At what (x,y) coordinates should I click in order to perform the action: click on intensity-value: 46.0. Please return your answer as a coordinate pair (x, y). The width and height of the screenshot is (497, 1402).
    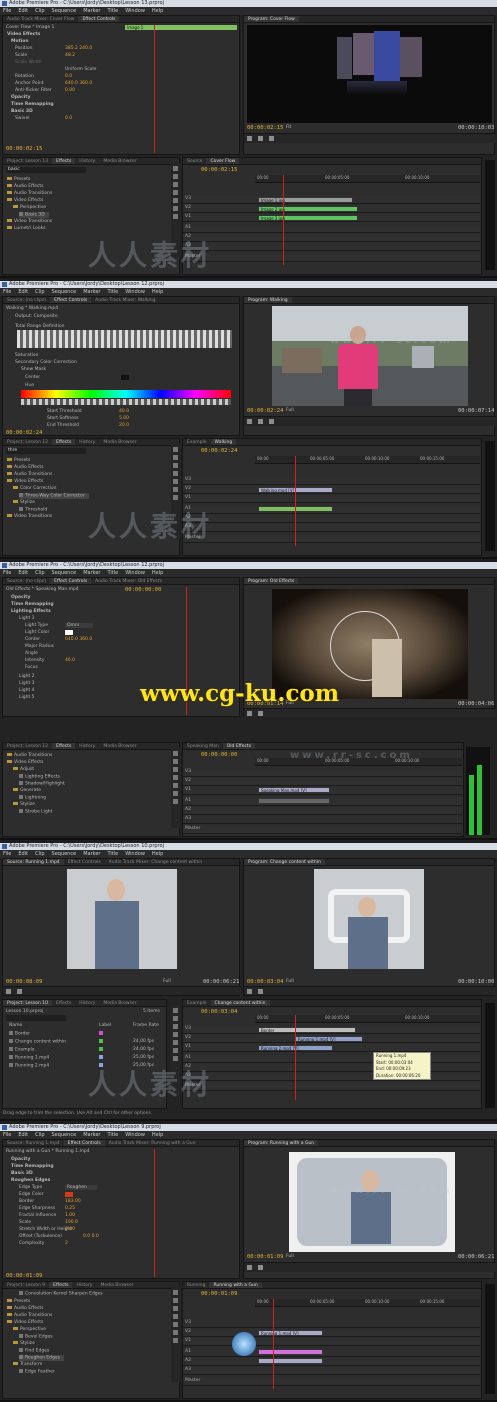
    Looking at the image, I should click on (70, 660).